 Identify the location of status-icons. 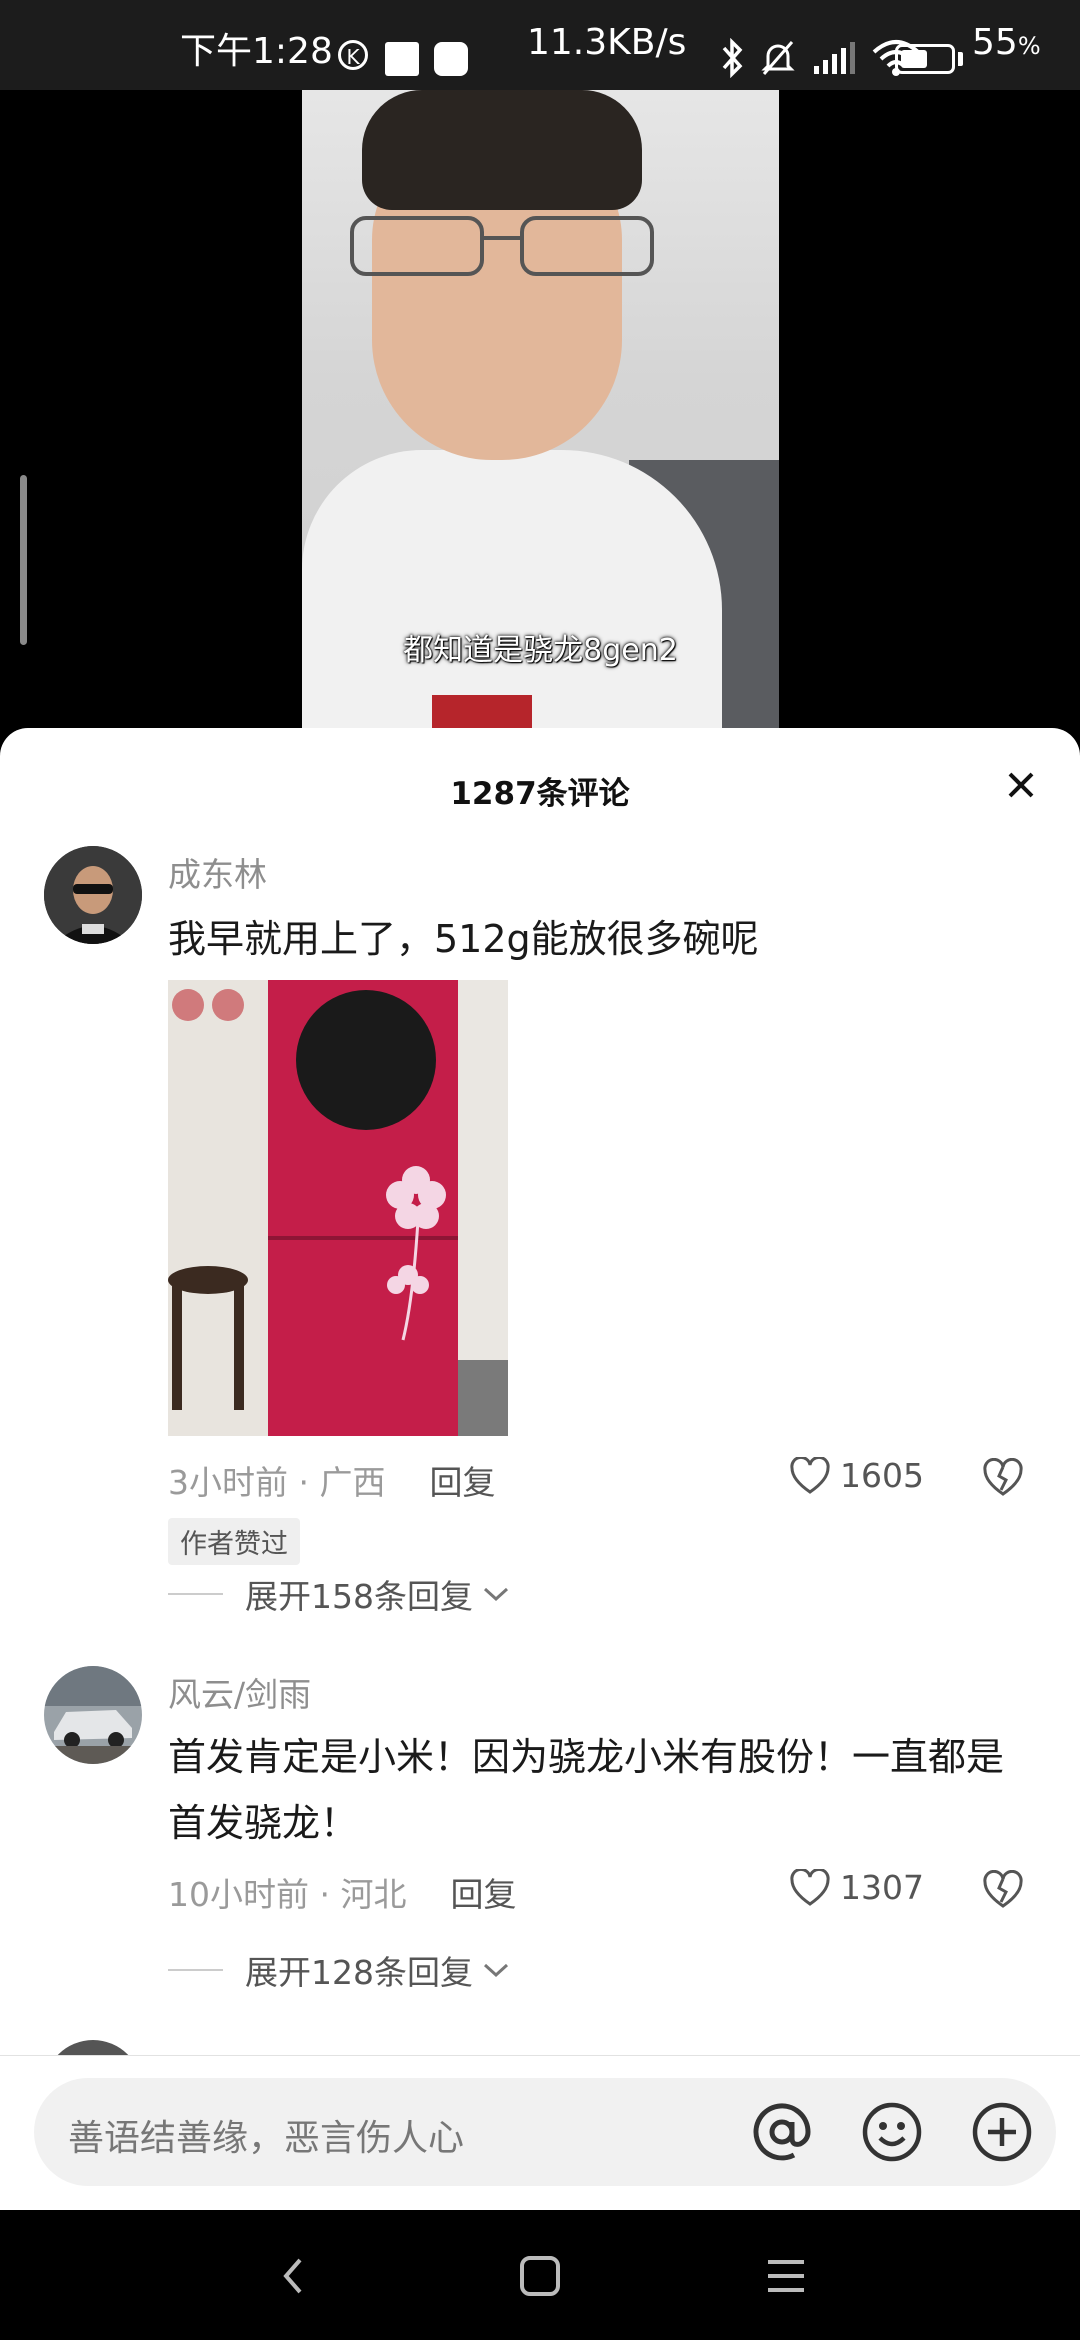
(820, 58).